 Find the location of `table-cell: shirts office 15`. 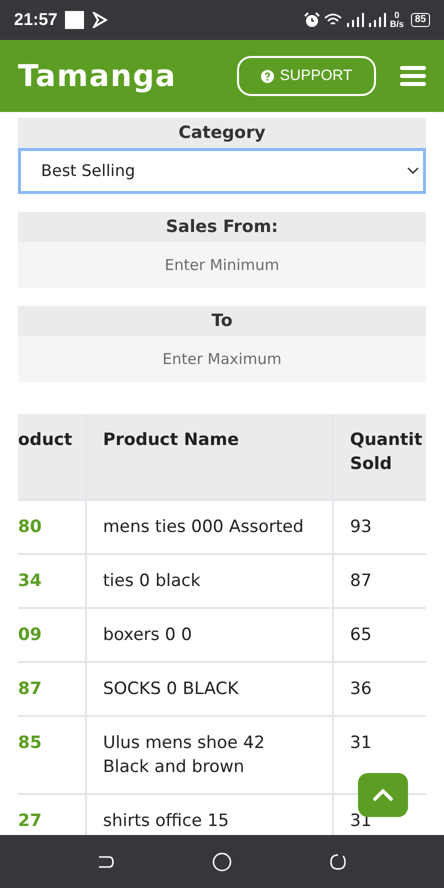

table-cell: shirts office 15 is located at coordinates (166, 821).